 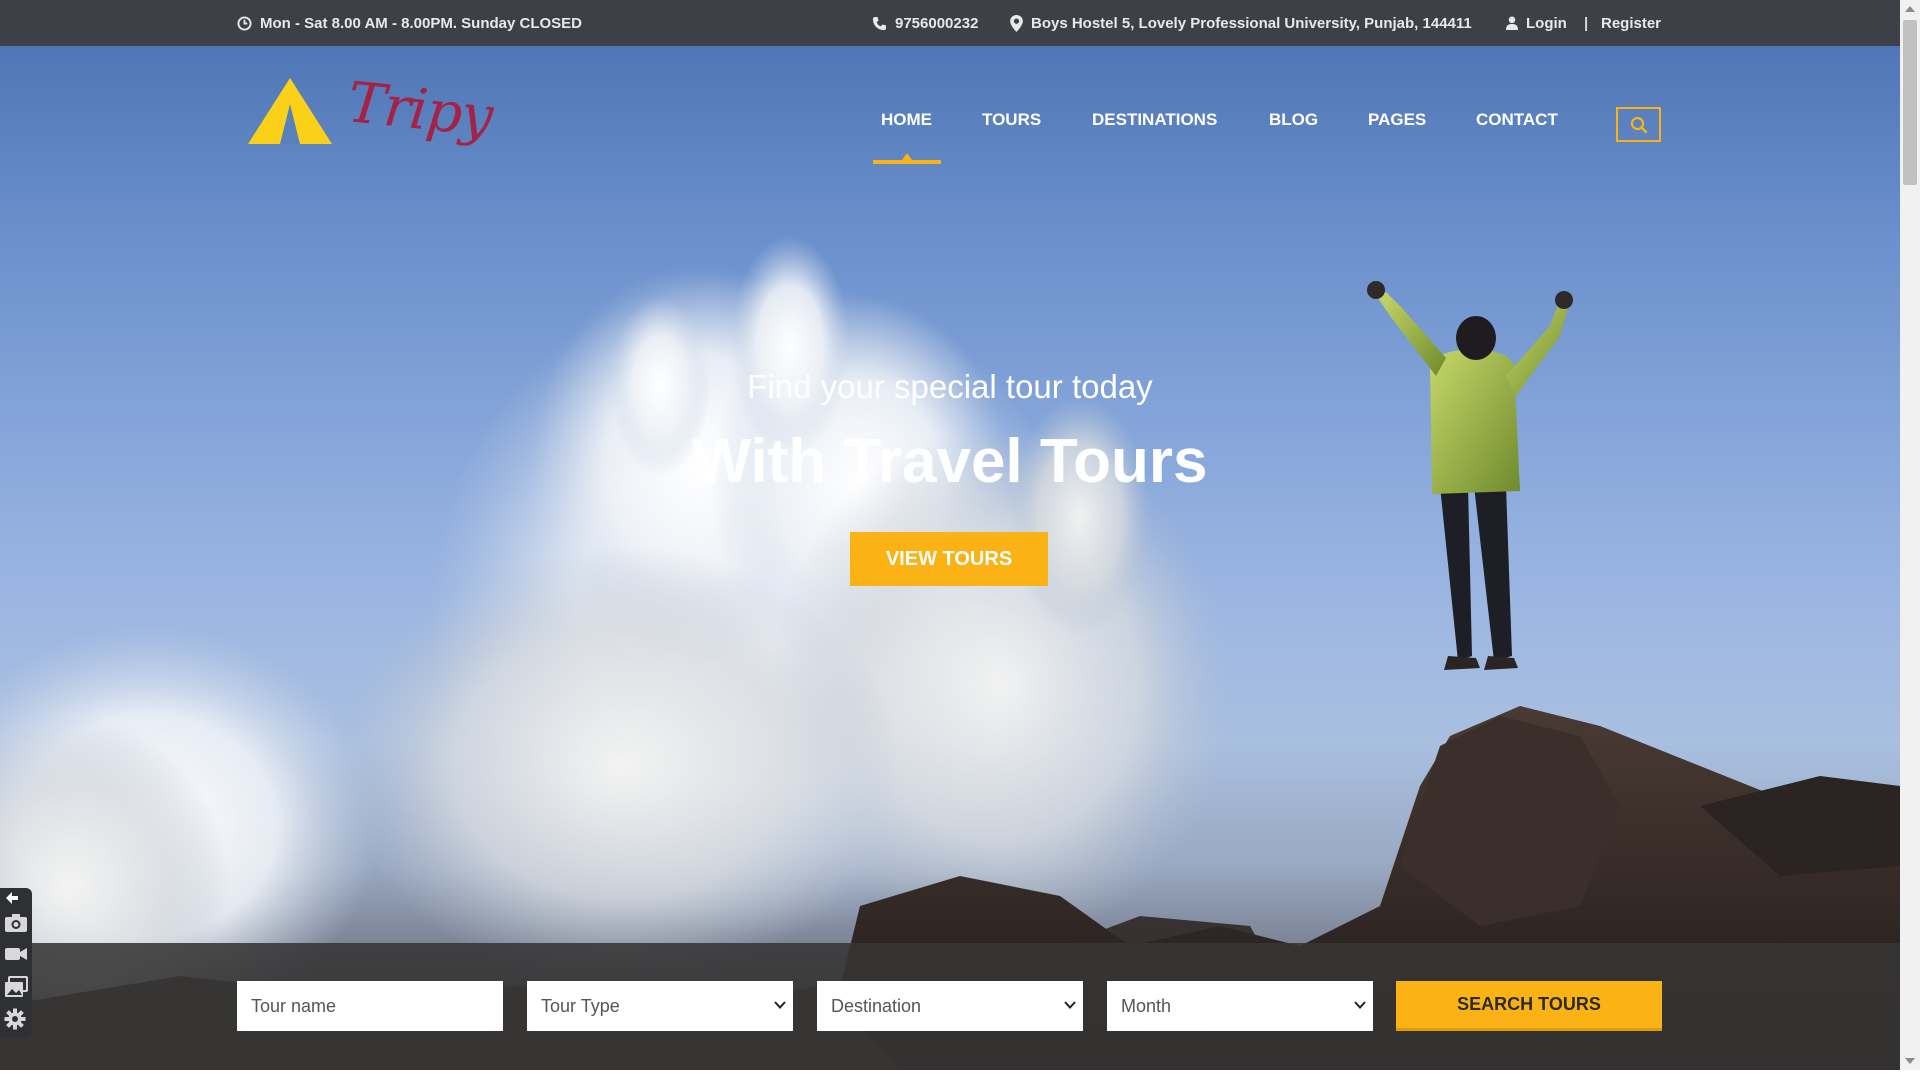 I want to click on scroll-down-arrow-icon, so click(x=1910, y=1061).